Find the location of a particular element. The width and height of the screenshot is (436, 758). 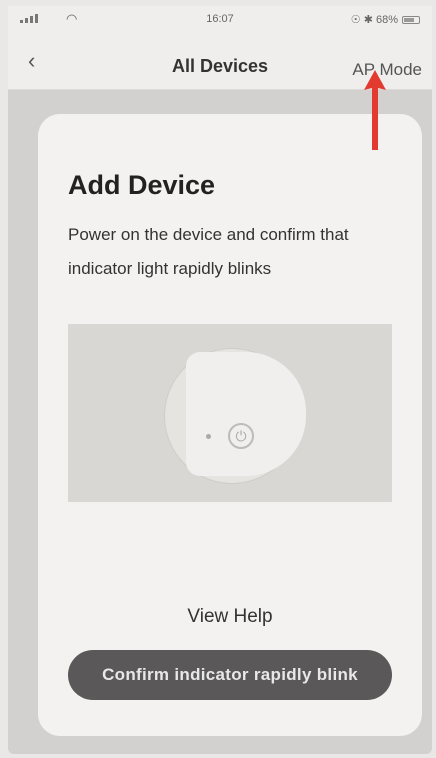

card-title: Add Device is located at coordinates (142, 185).